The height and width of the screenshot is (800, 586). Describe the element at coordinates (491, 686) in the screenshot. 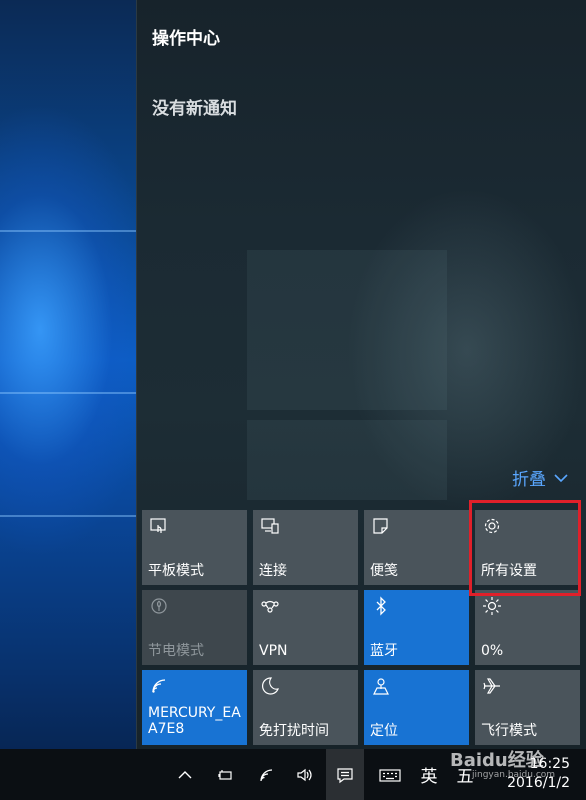

I see `airplane-icon` at that location.